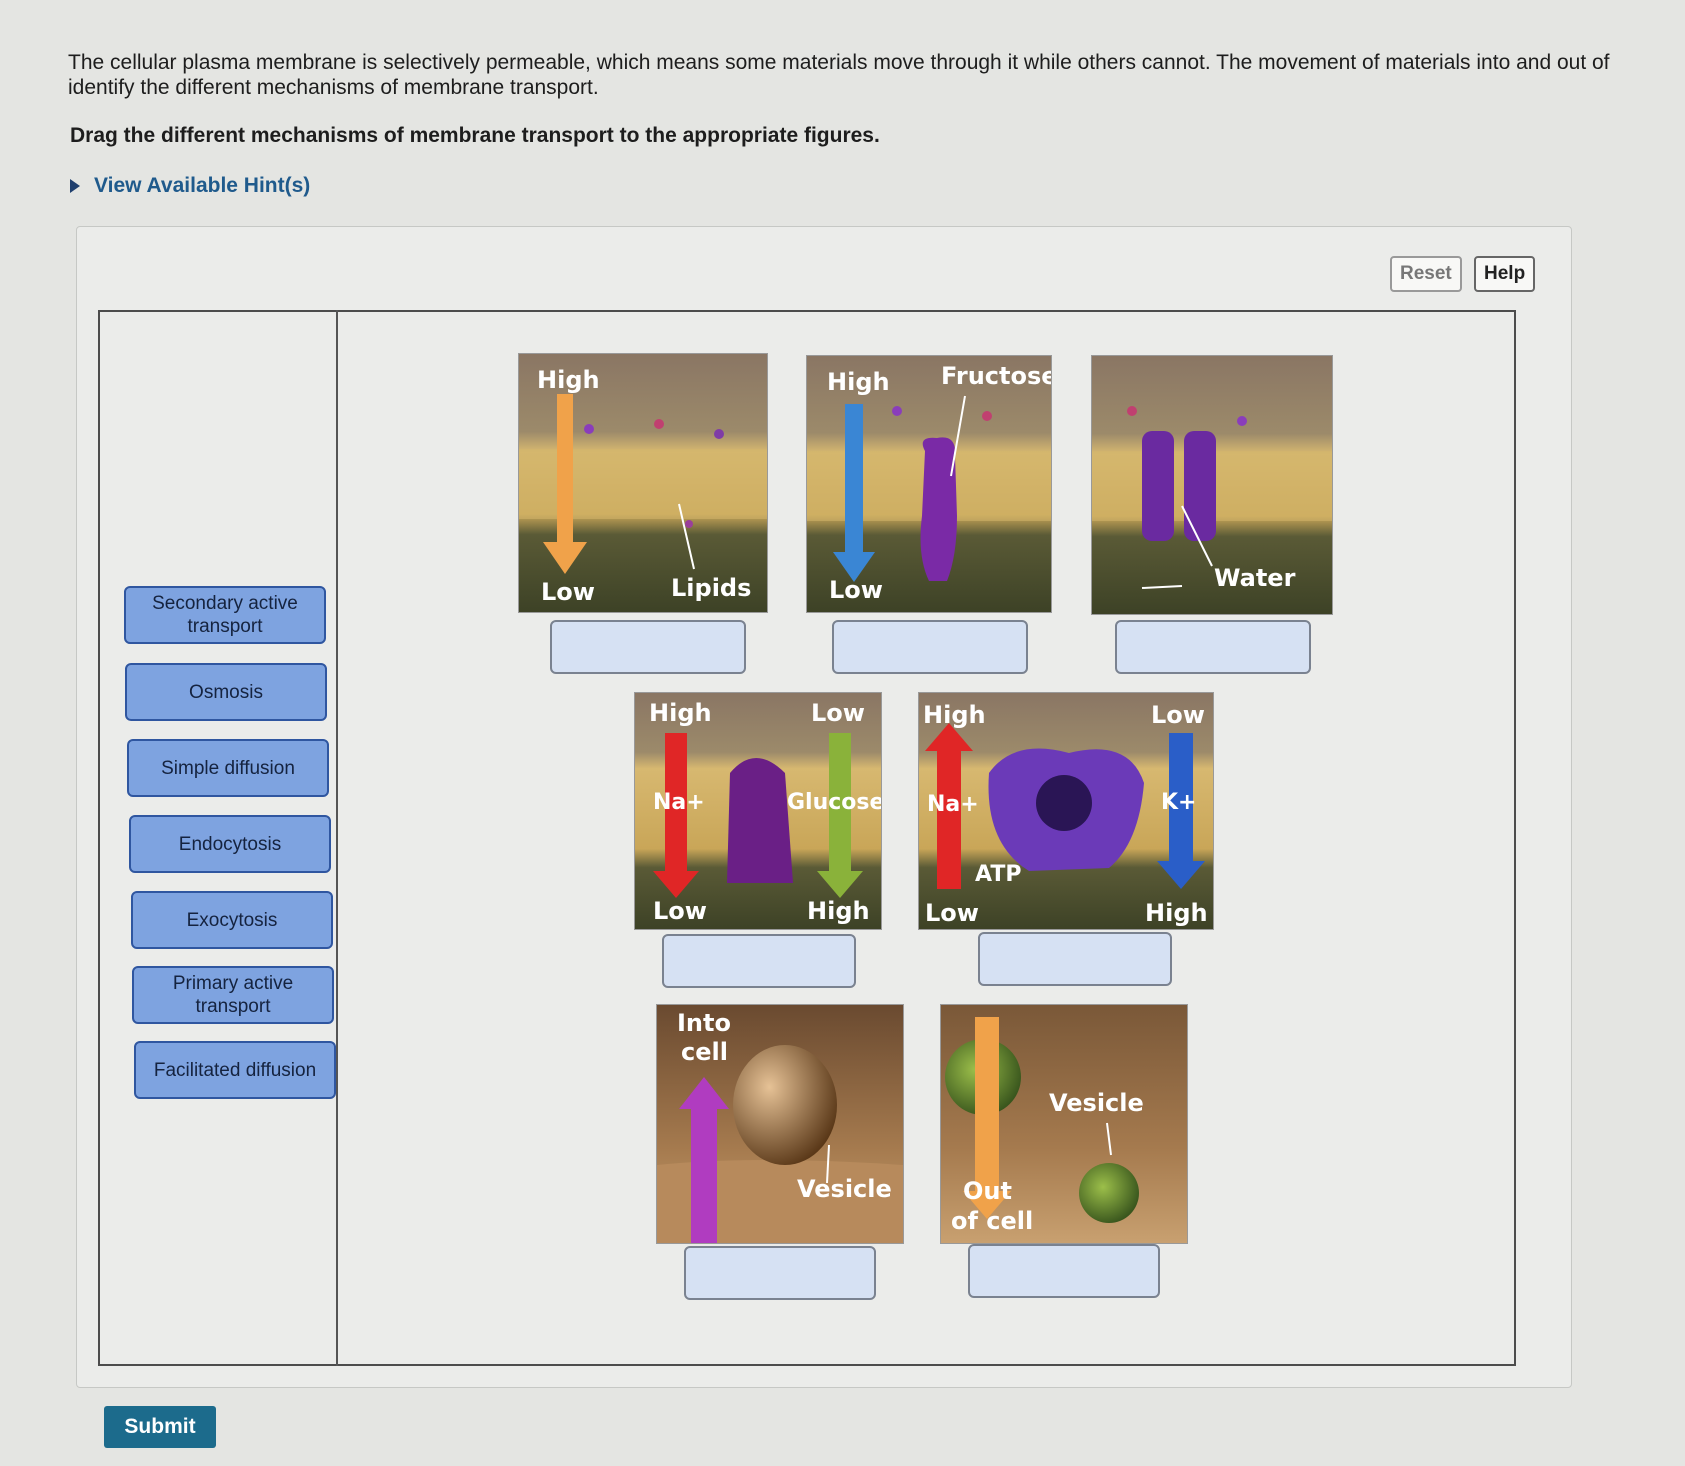 The height and width of the screenshot is (1466, 1685). I want to click on label-bank-divider, so click(337, 838).